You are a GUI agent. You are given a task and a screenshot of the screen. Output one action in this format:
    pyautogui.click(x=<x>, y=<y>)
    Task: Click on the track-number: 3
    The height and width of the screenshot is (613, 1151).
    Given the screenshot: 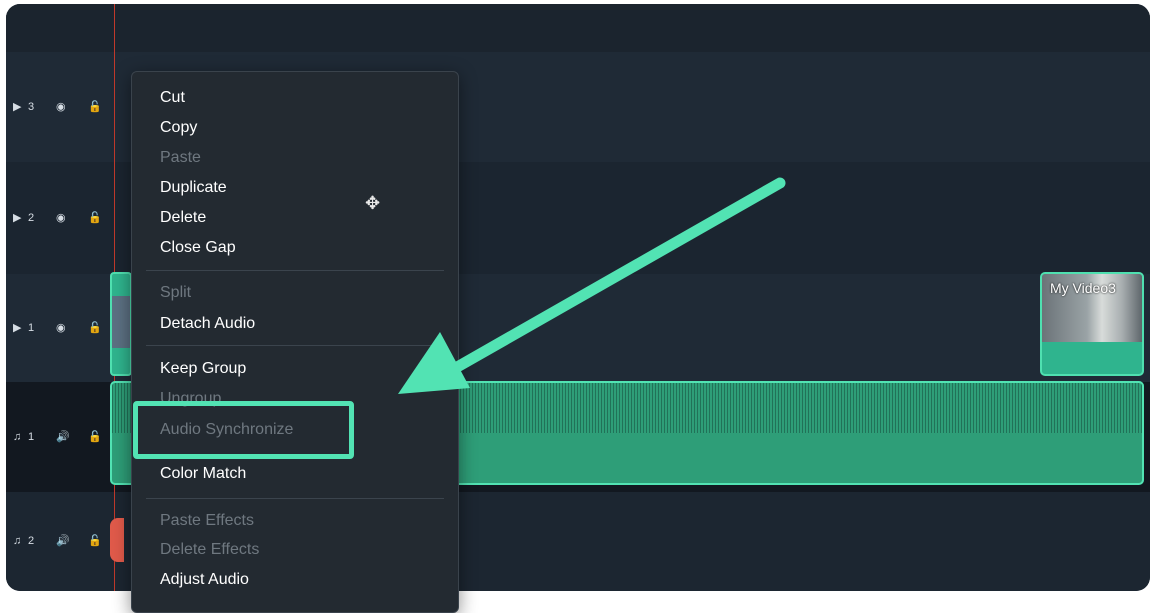 What is the action you would take?
    pyautogui.click(x=31, y=106)
    